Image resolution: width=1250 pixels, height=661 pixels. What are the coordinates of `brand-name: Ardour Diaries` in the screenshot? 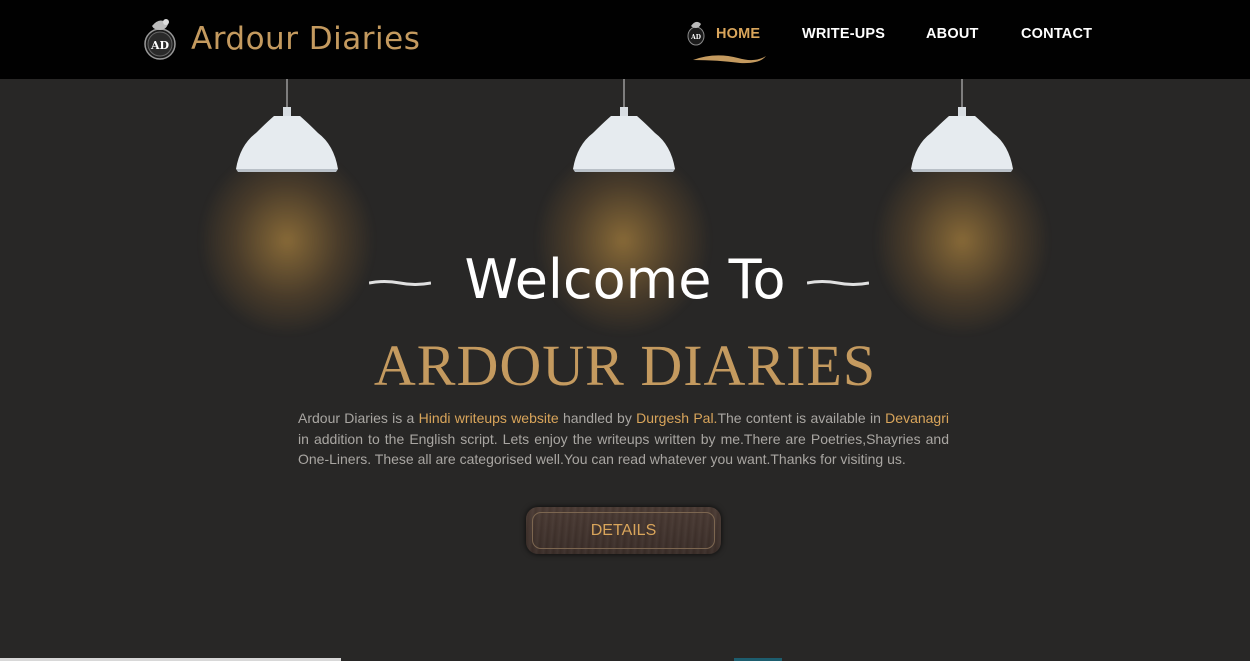 It's located at (305, 39).